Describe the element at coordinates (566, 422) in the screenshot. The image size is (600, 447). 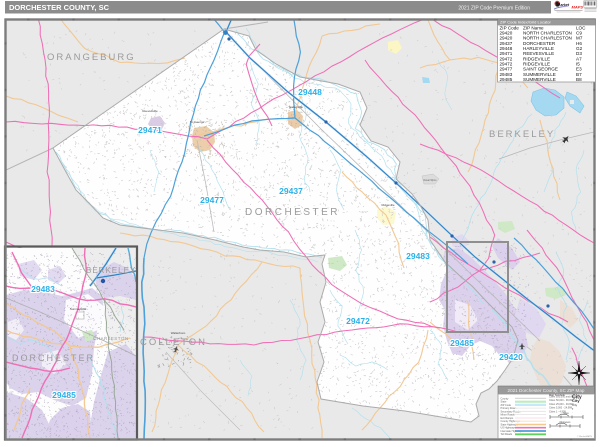
I see `svg-text: Kilometers` at that location.